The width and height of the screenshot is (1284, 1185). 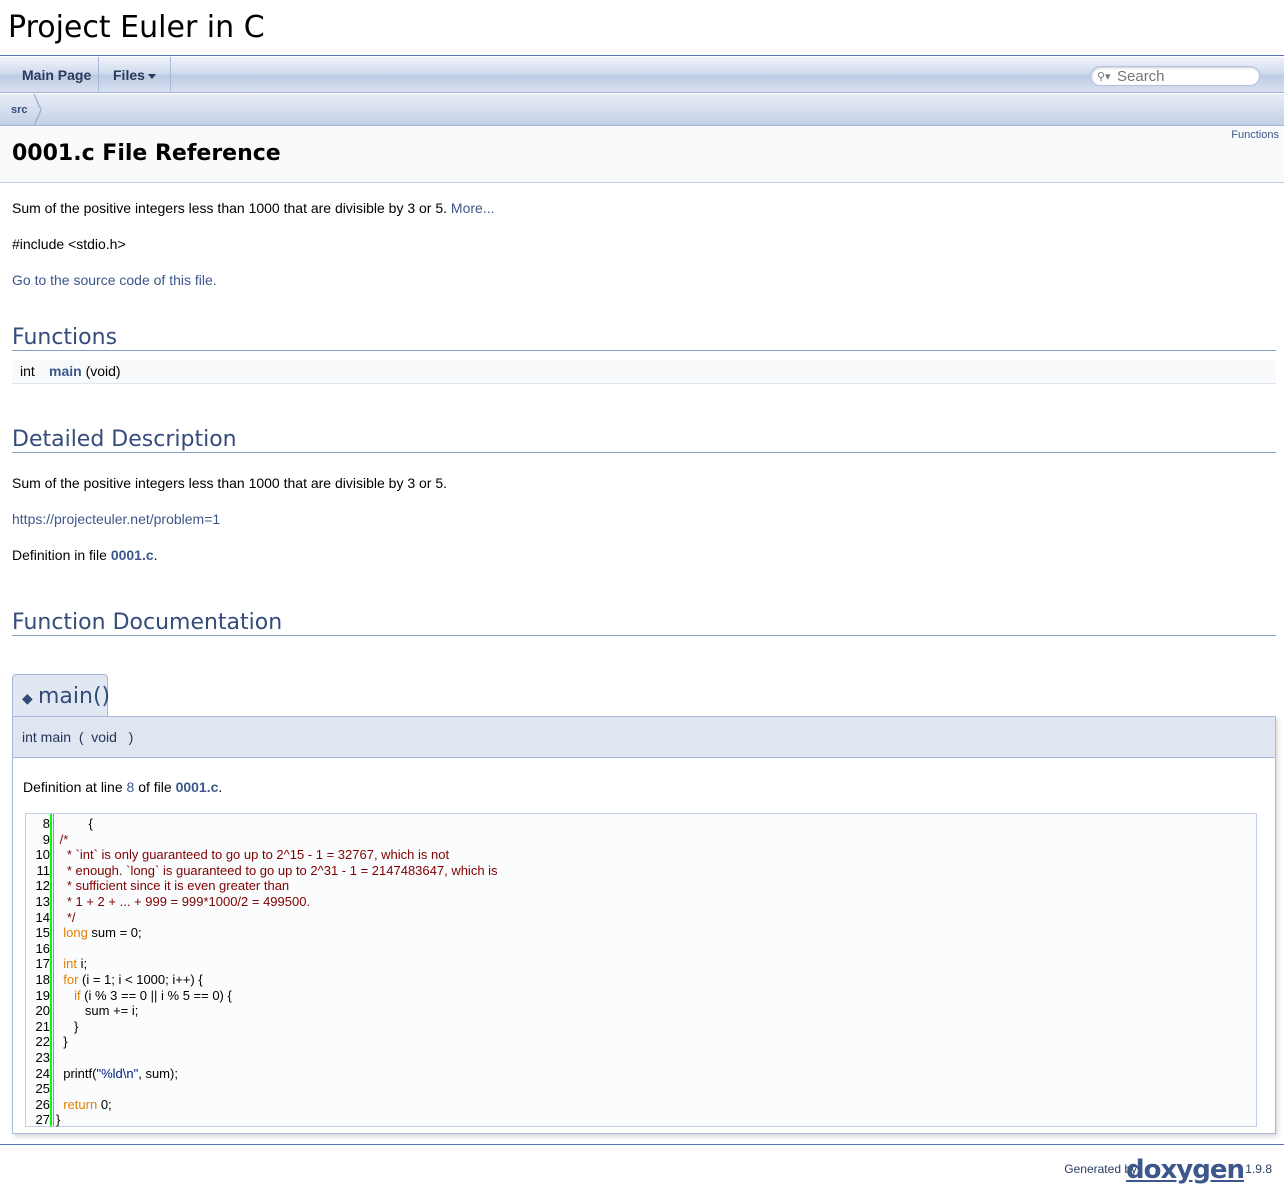 I want to click on search-box: ⚲▾, so click(x=1175, y=76).